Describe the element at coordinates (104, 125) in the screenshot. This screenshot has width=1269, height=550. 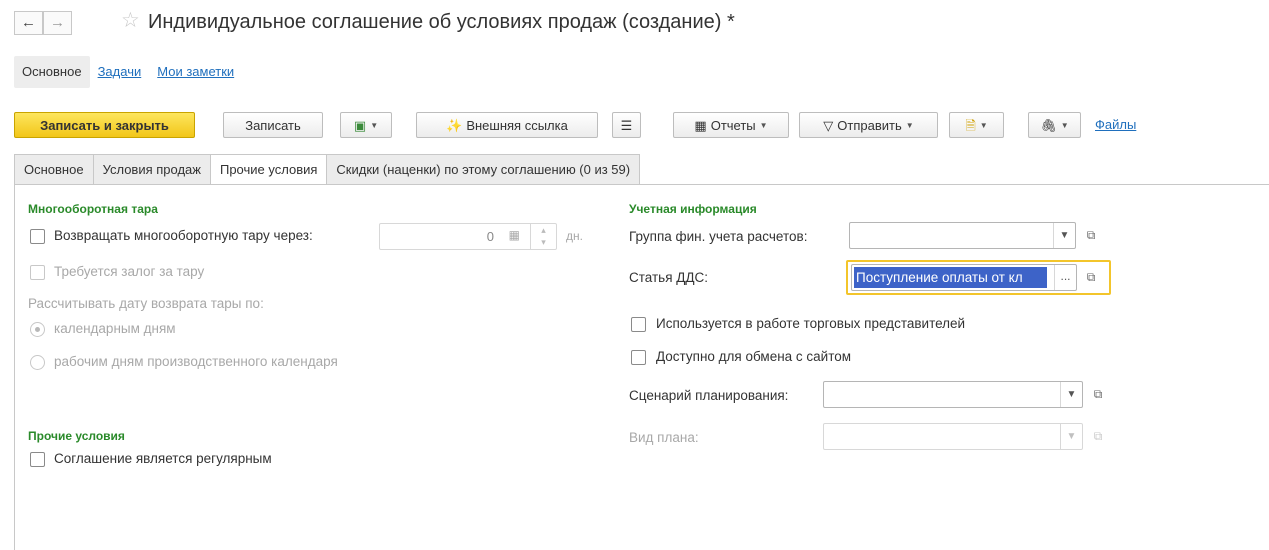
I see `save-and-close-button: Записать и закрыть` at that location.